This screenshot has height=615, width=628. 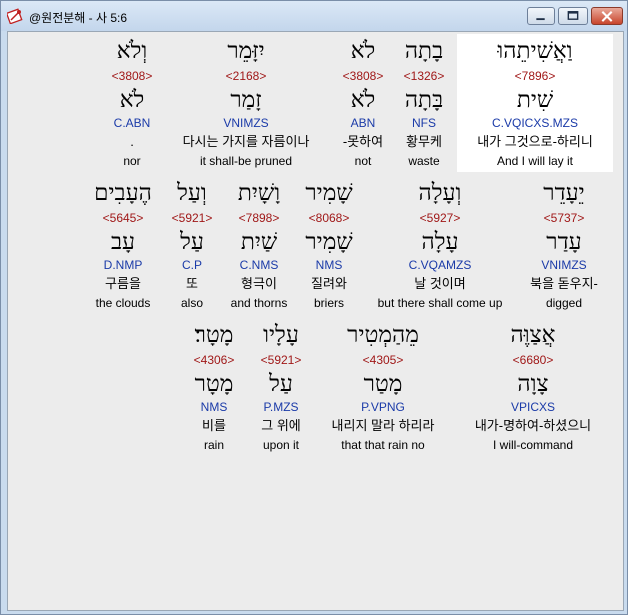 What do you see at coordinates (533, 335) in the screenshot?
I see `hebrew-word: אֲצַוֶּה` at bounding box center [533, 335].